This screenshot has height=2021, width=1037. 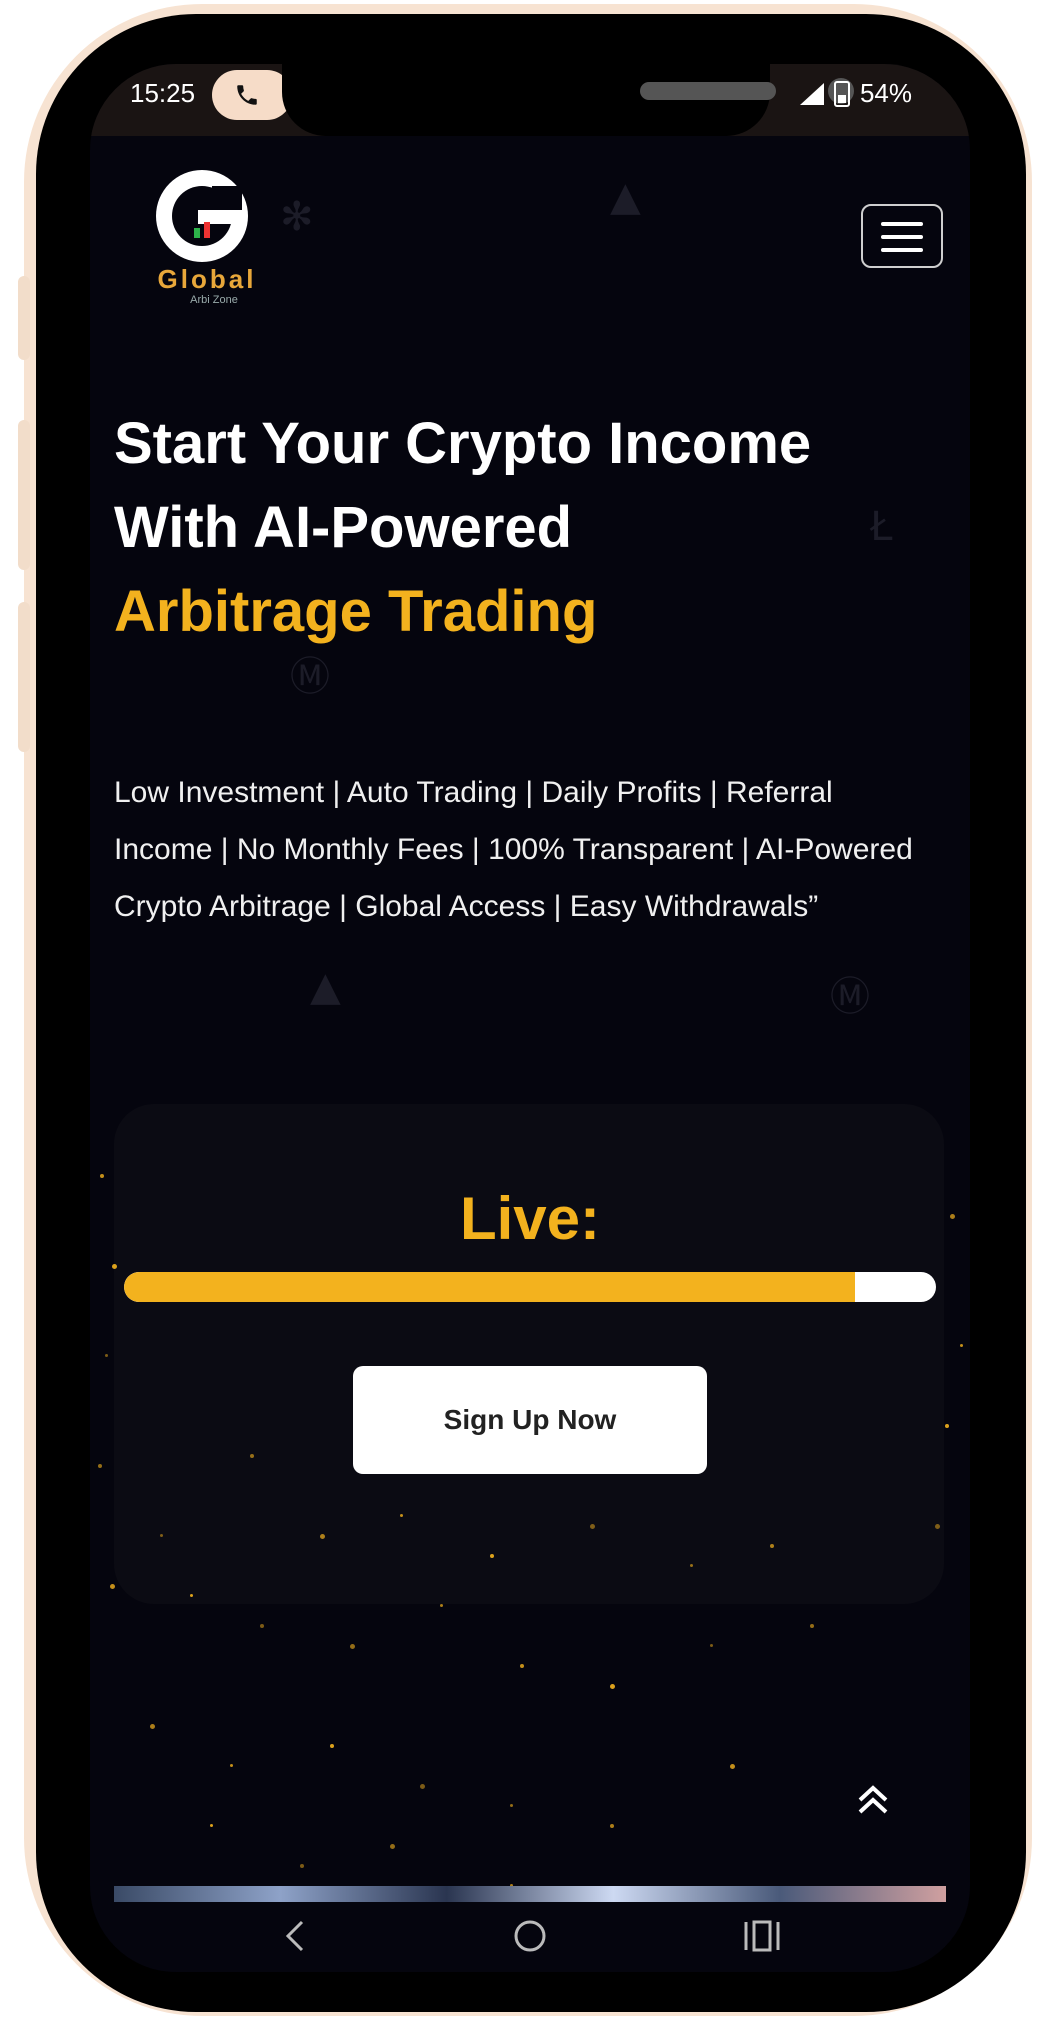 I want to click on double-chevron-up-icon, so click(x=873, y=1801).